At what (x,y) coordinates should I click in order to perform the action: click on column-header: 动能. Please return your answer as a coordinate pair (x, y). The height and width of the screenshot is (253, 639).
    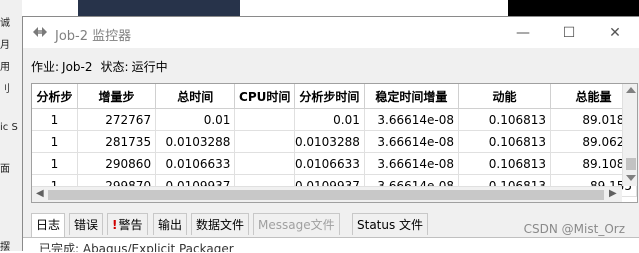
    Looking at the image, I should click on (505, 96).